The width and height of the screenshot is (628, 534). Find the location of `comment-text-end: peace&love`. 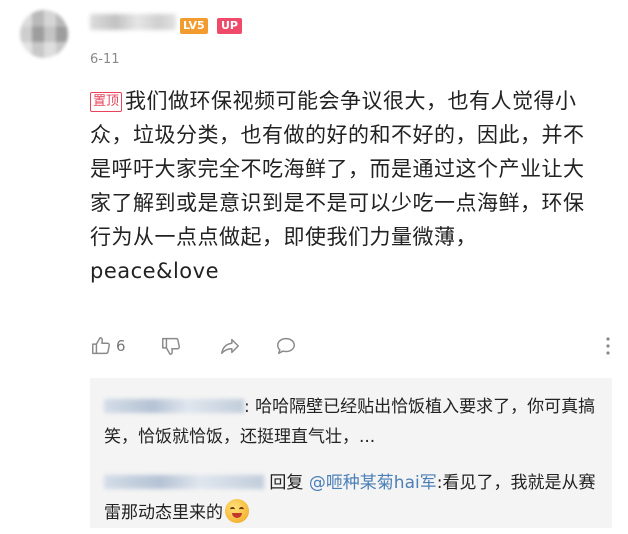

comment-text-end: peace&love is located at coordinates (154, 271).